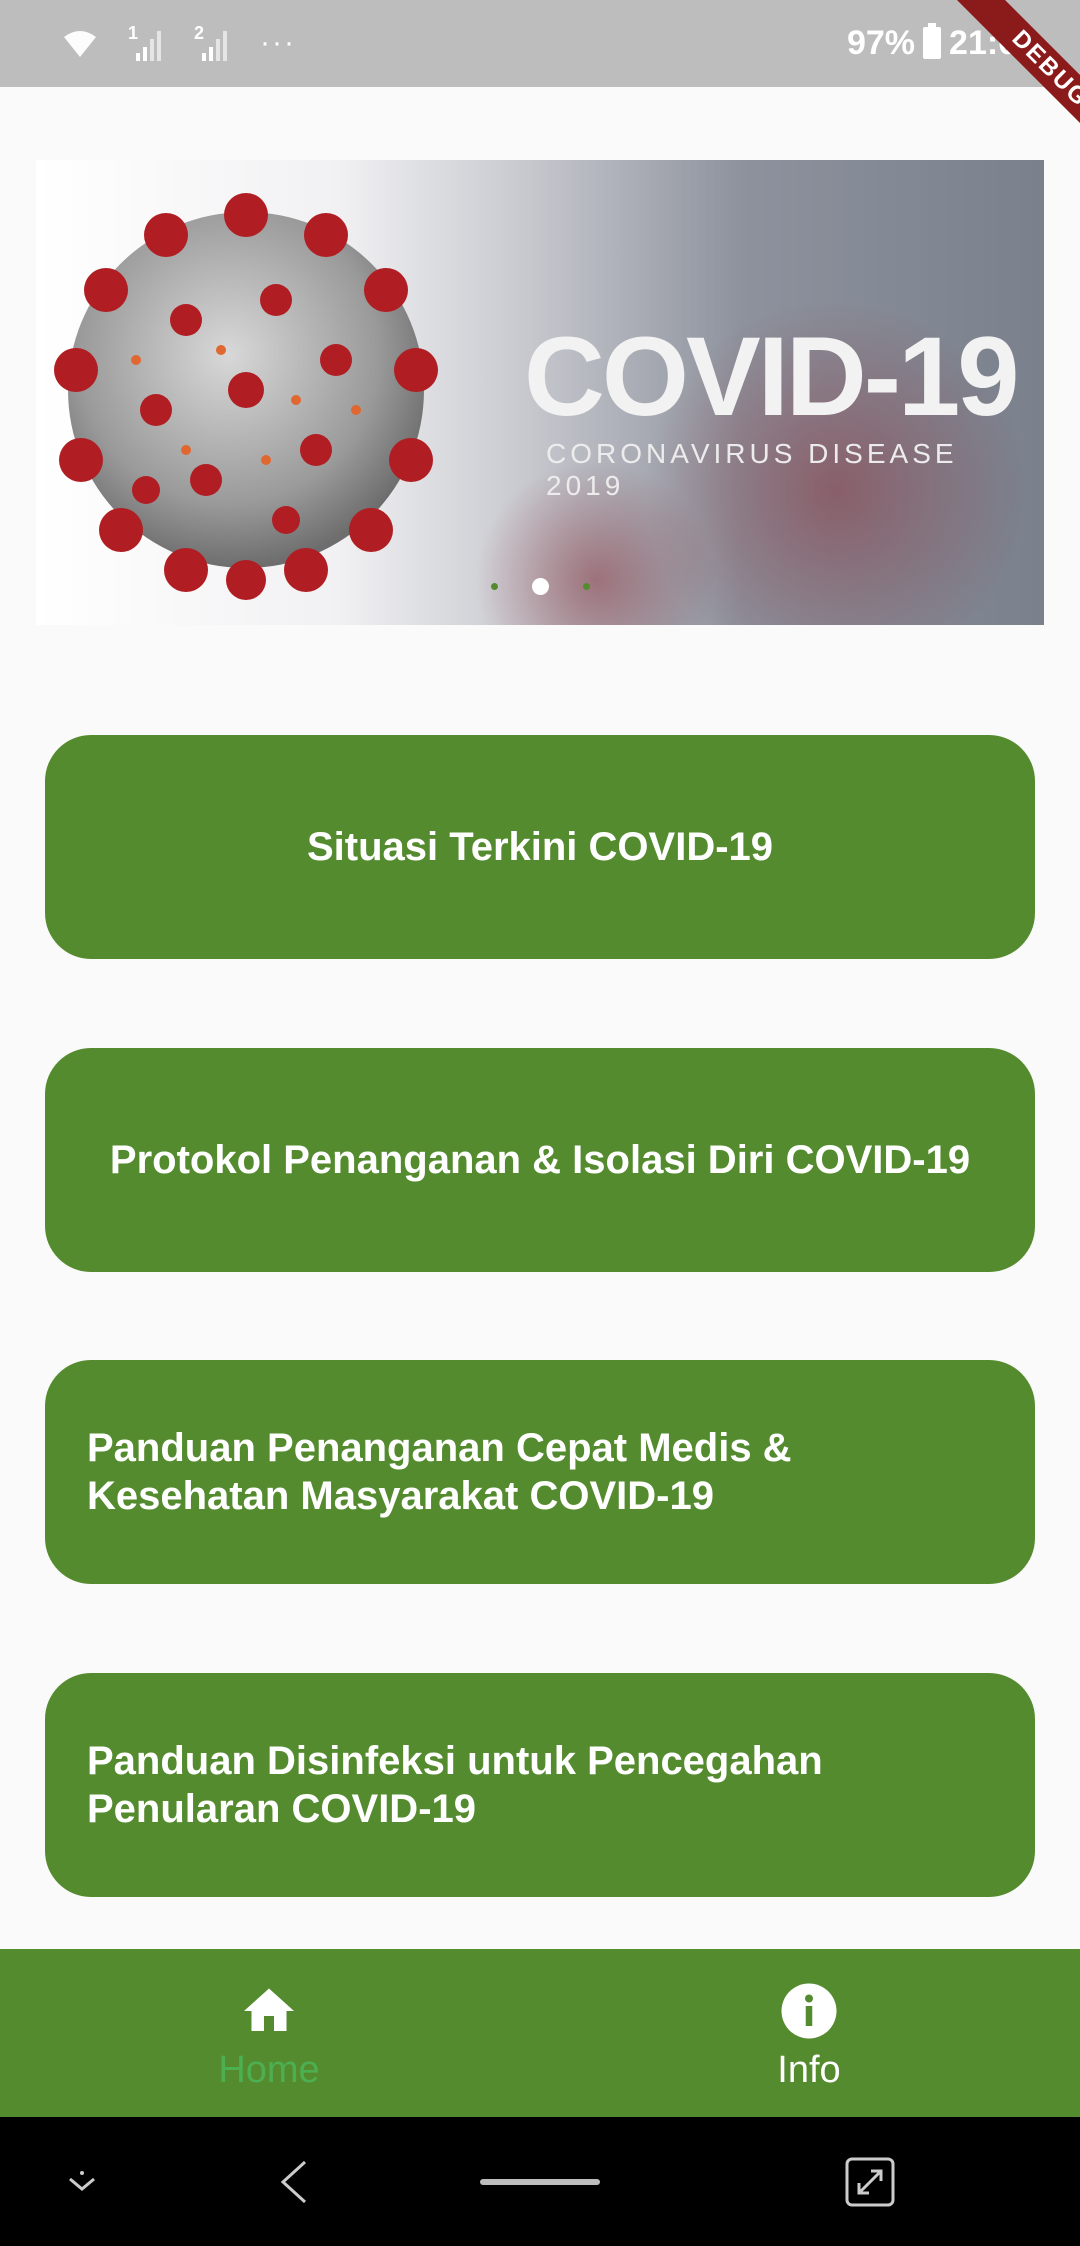 Image resolution: width=1080 pixels, height=2246 pixels. I want to click on status-icons-left: 1 2 ···, so click(178, 43).